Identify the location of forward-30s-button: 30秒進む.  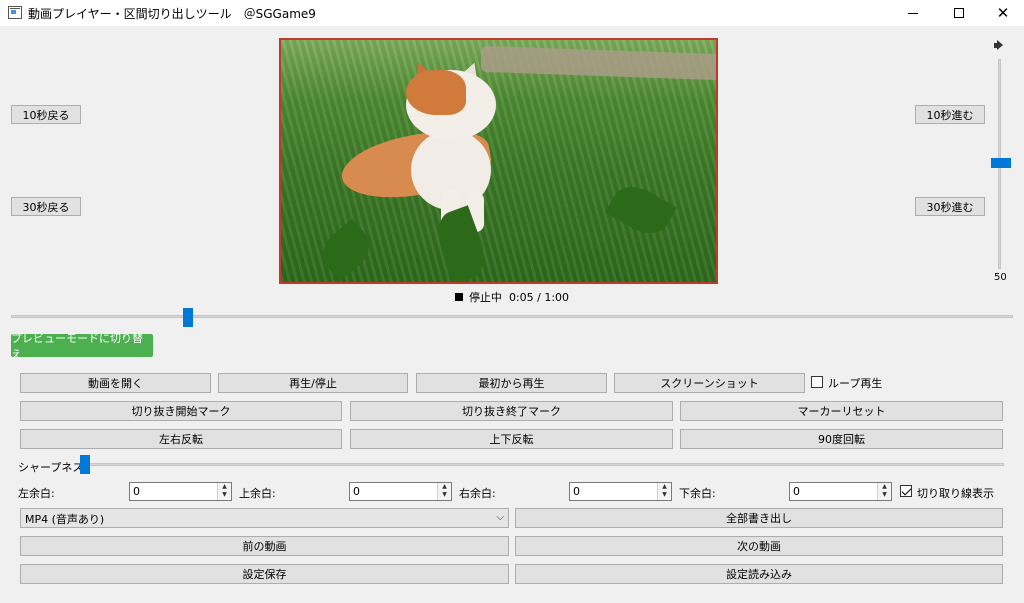
(950, 206).